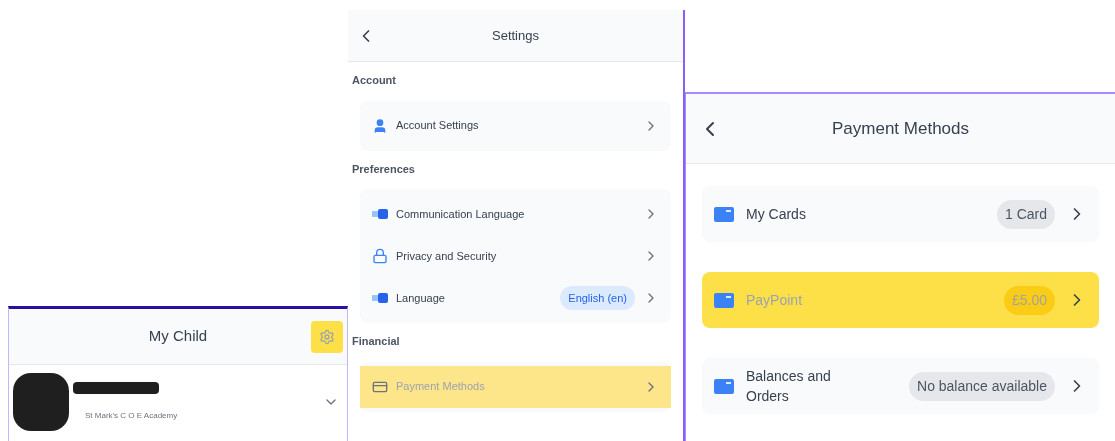  I want to click on payment-method-row: My Cards 1 Card, so click(900, 214).